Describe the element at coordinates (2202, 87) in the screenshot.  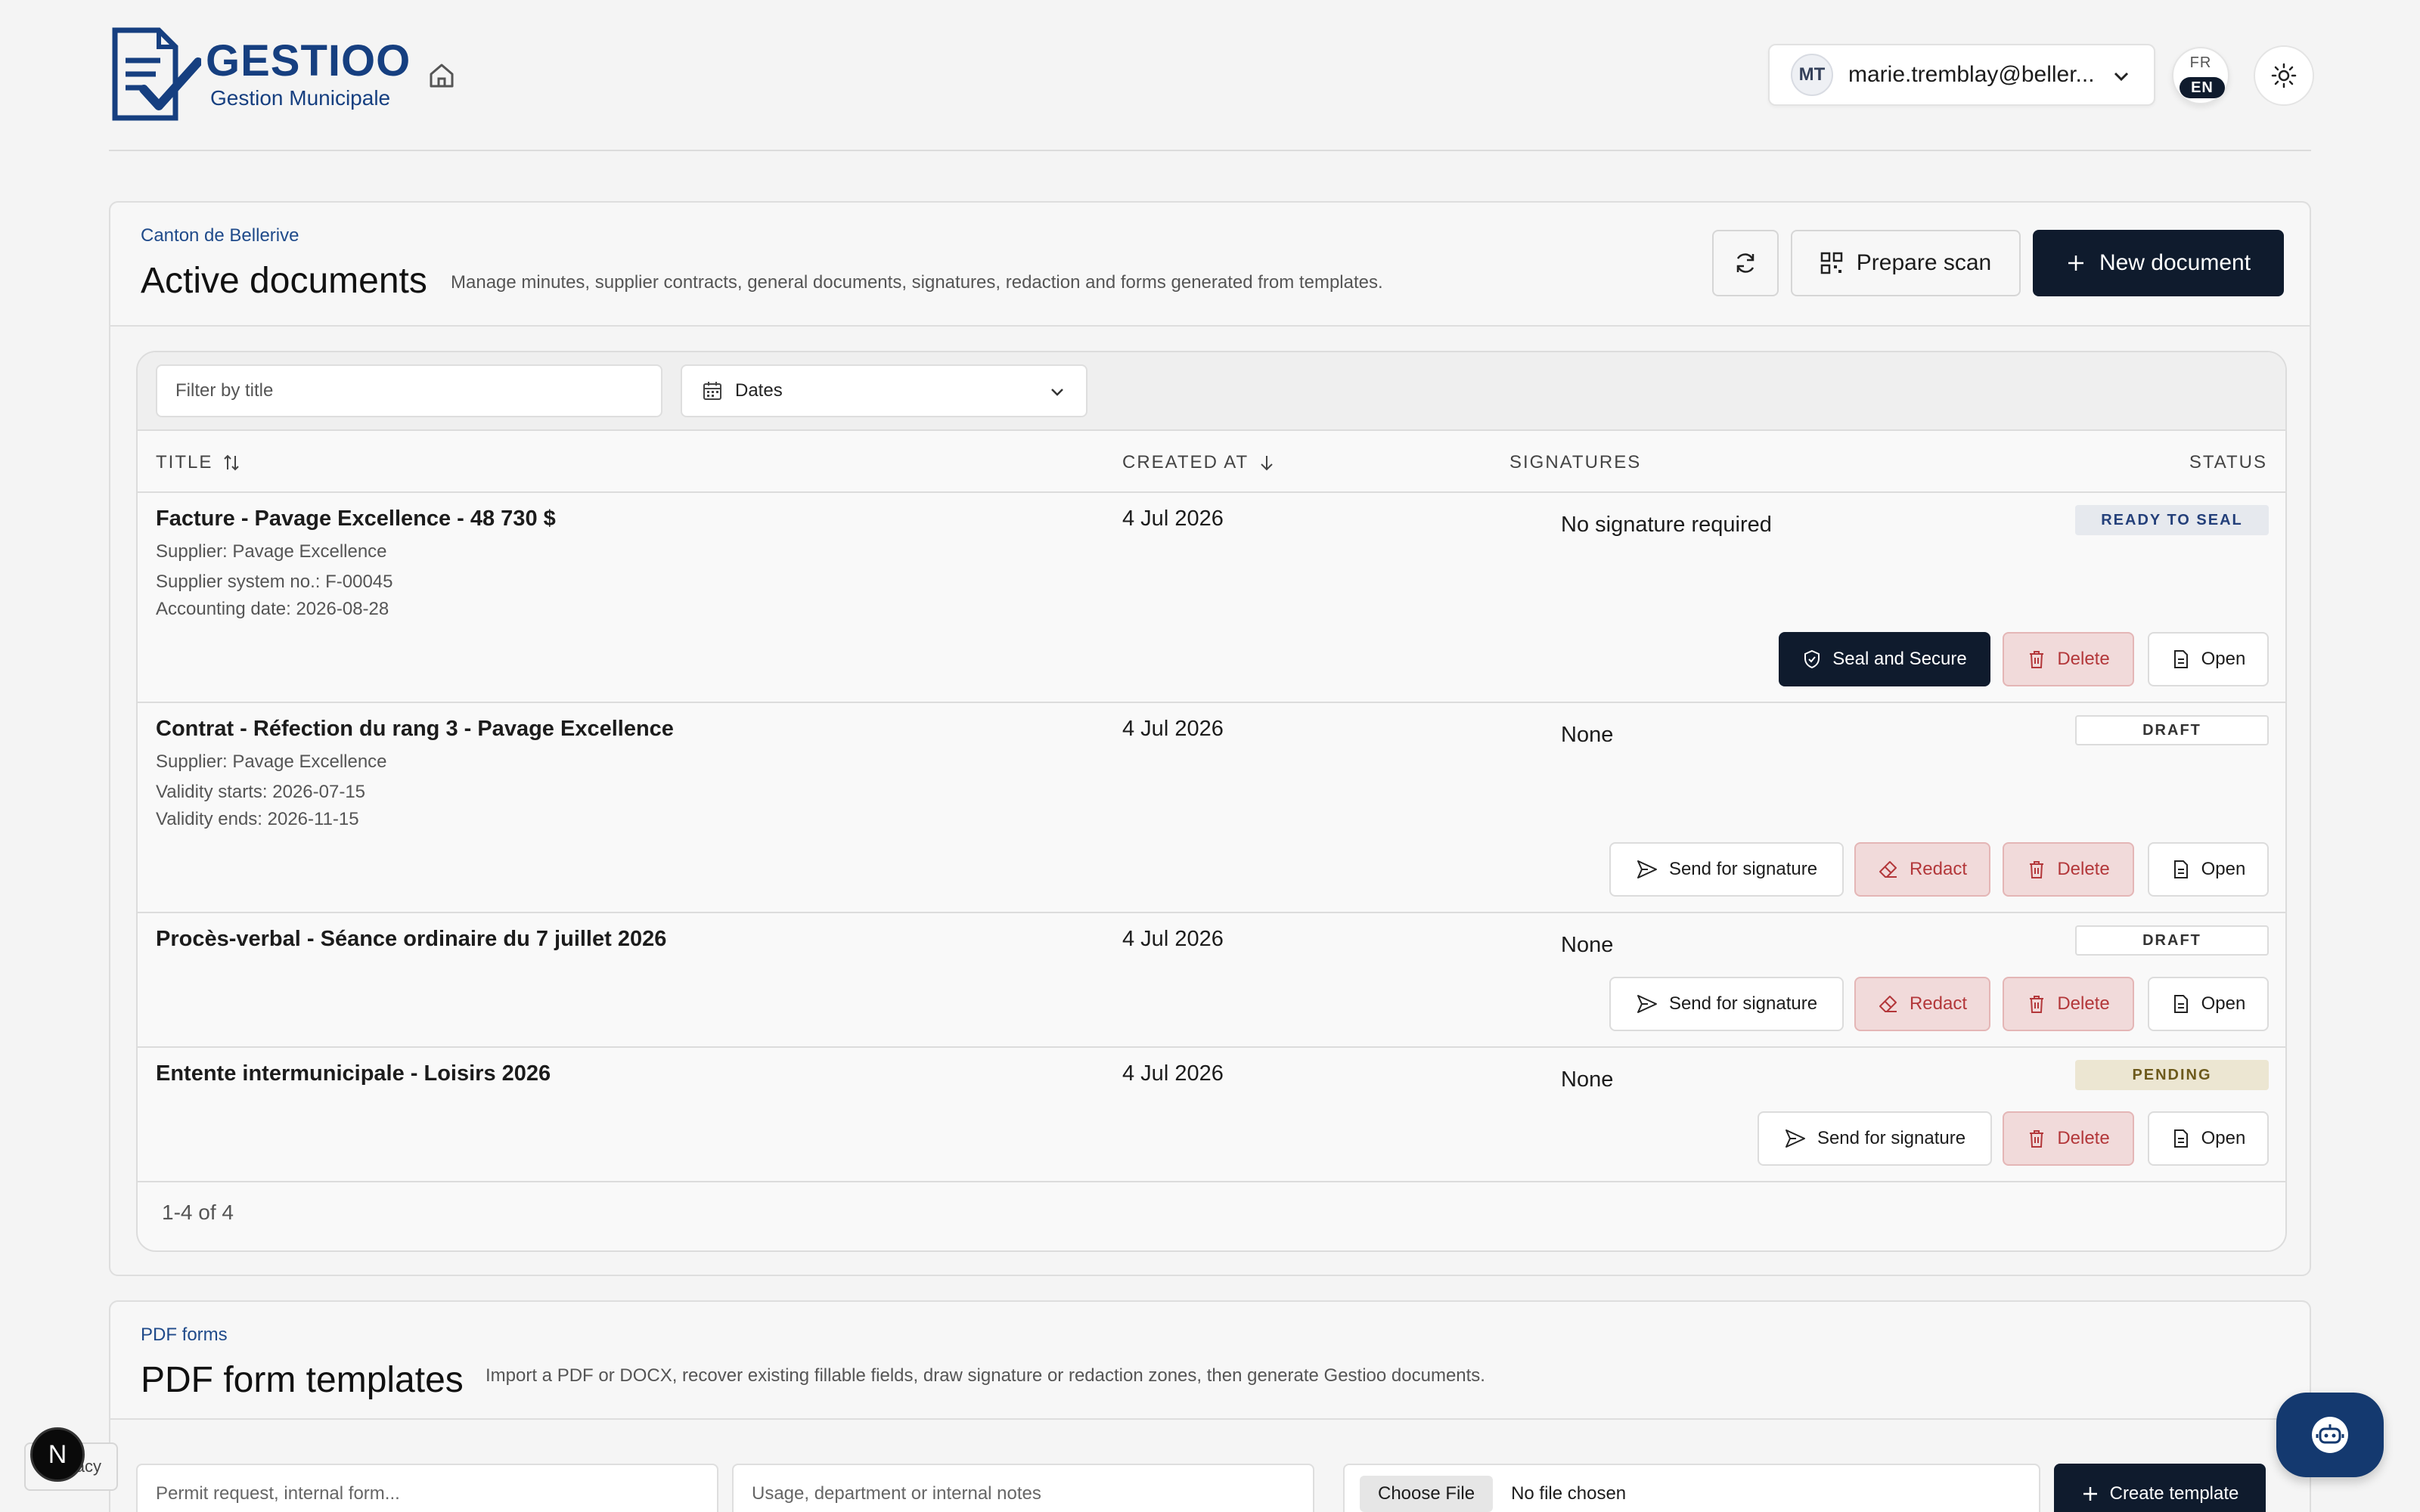
I see `lang-en: EN` at that location.